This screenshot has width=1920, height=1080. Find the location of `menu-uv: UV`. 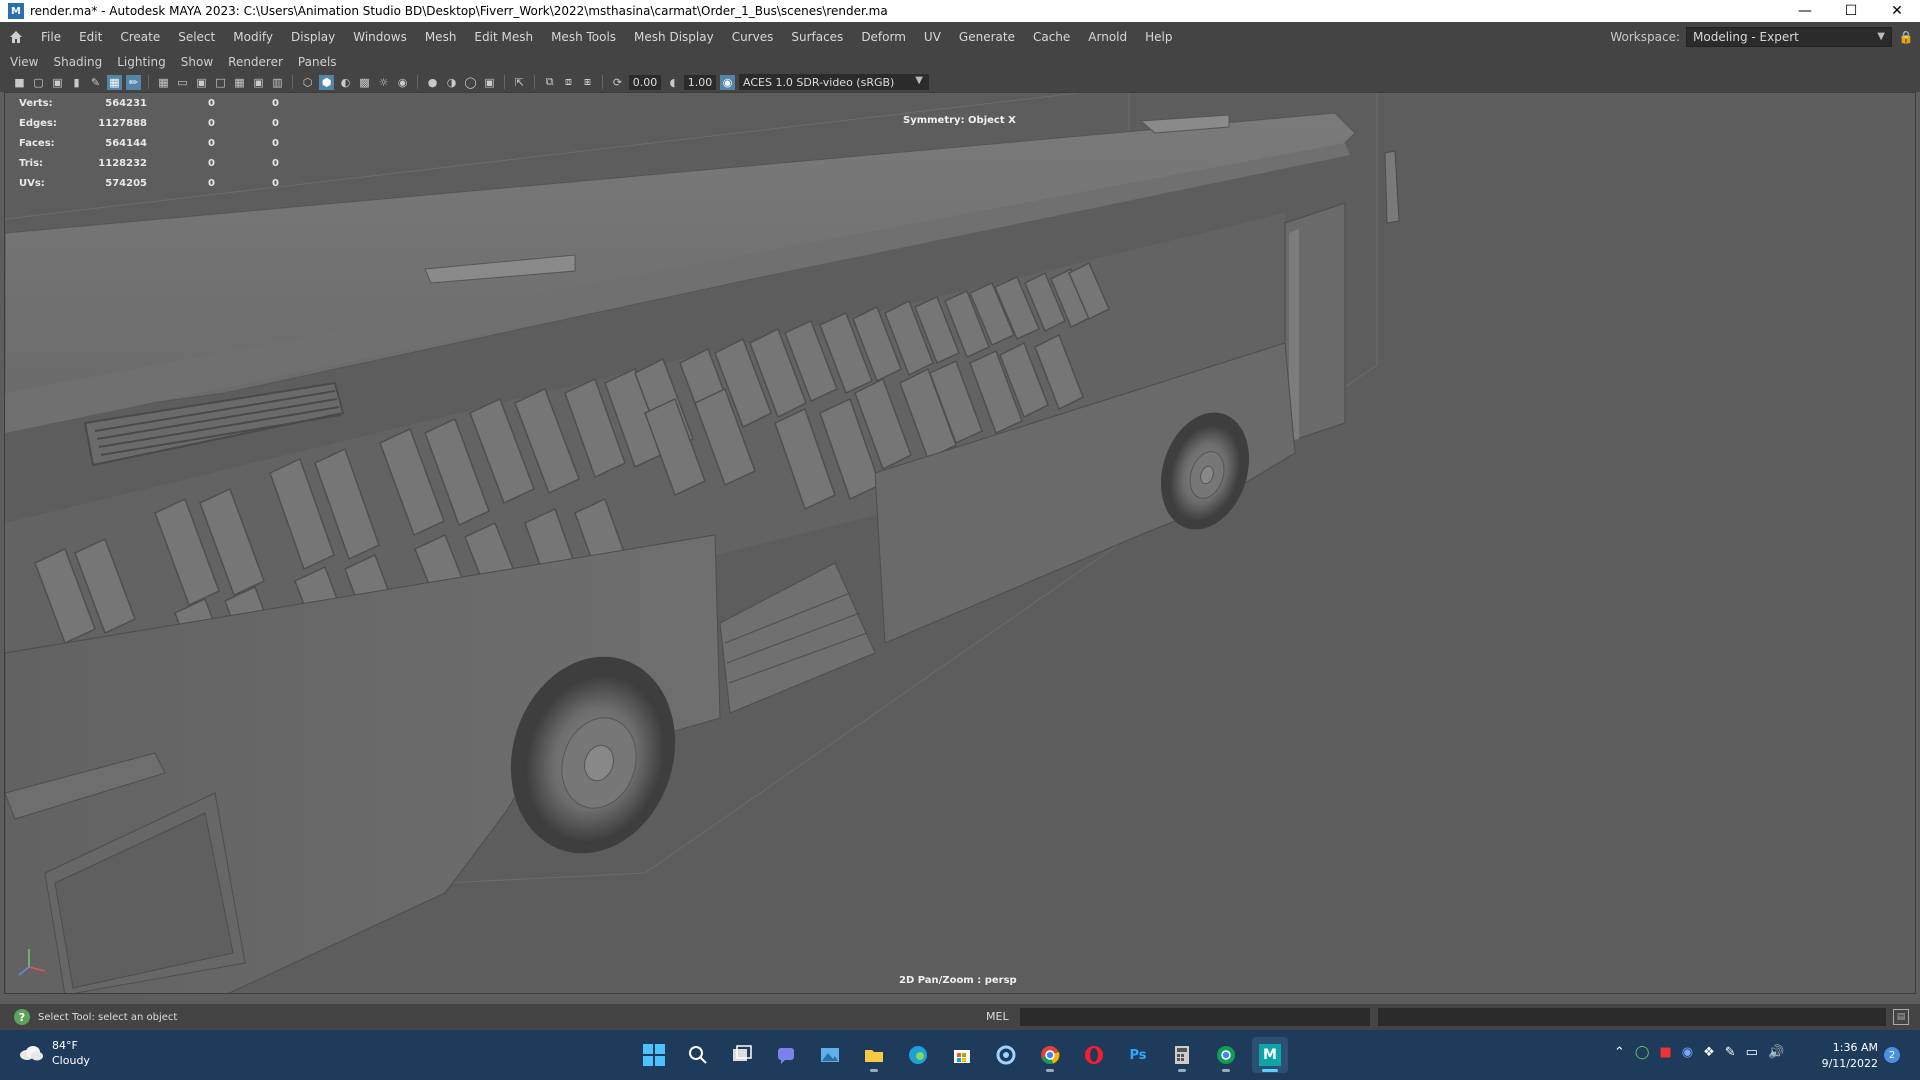

menu-uv: UV is located at coordinates (932, 37).